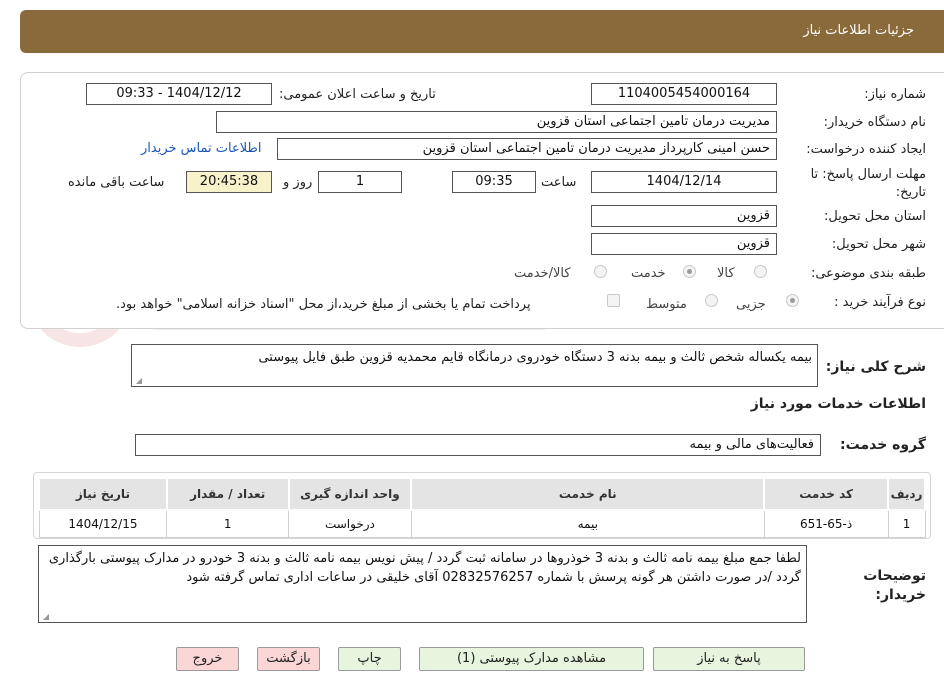 This screenshot has height=691, width=944. I want to click on deadline-label: مهلت ارسال پاسخ: تا تاریخ:, so click(868, 183).